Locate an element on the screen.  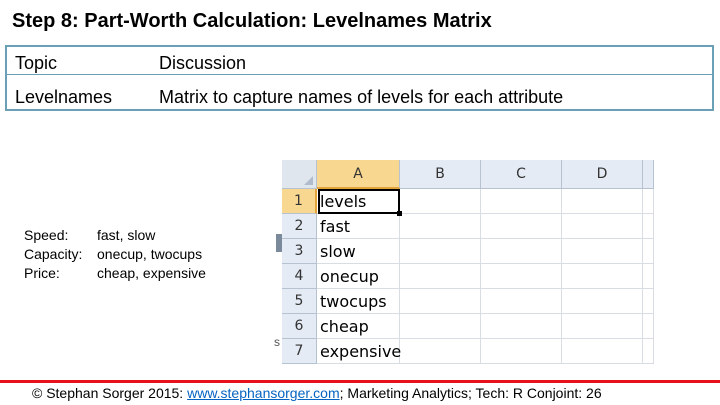
column-header-c: C is located at coordinates (521, 174).